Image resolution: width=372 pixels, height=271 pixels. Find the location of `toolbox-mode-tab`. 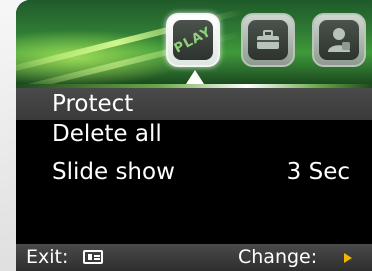

toolbox-mode-tab is located at coordinates (268, 40).